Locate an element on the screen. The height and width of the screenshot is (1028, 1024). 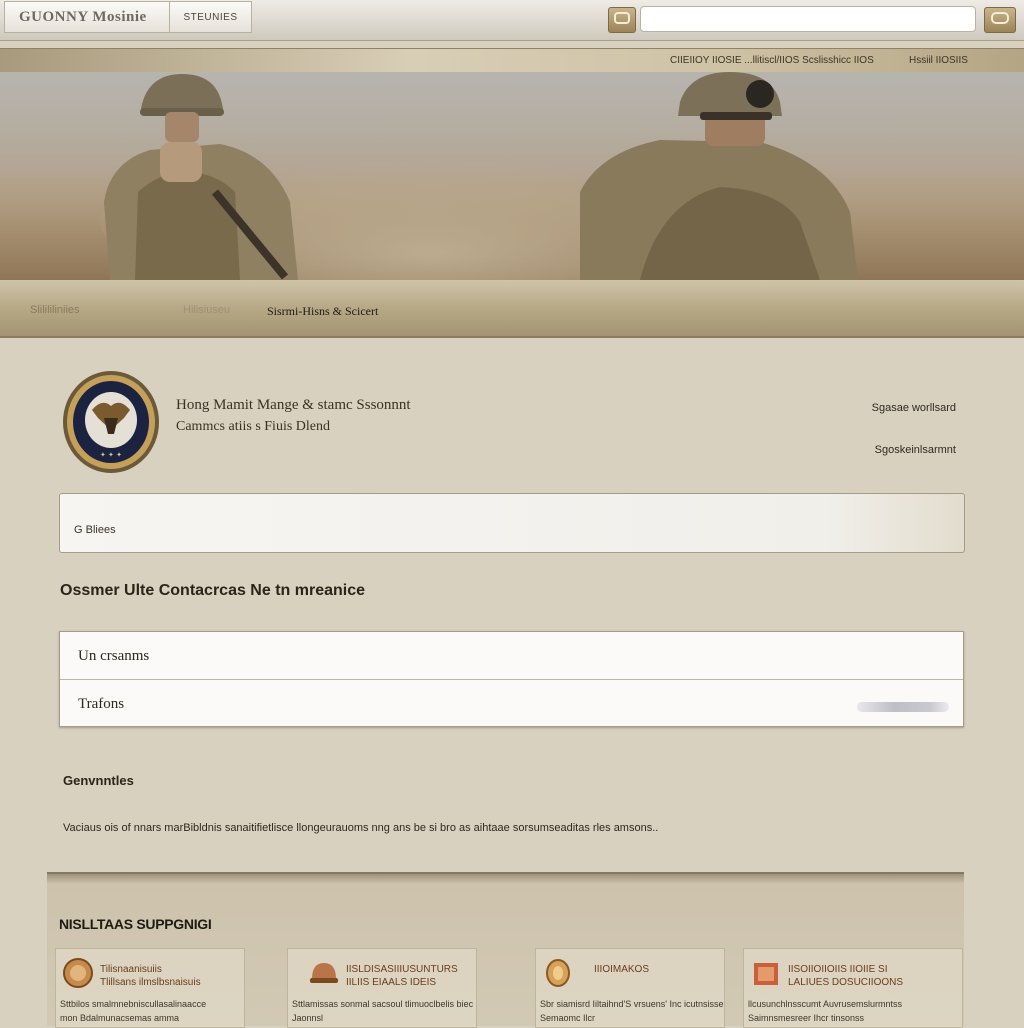
form-row-label: Trafons is located at coordinates (101, 704).